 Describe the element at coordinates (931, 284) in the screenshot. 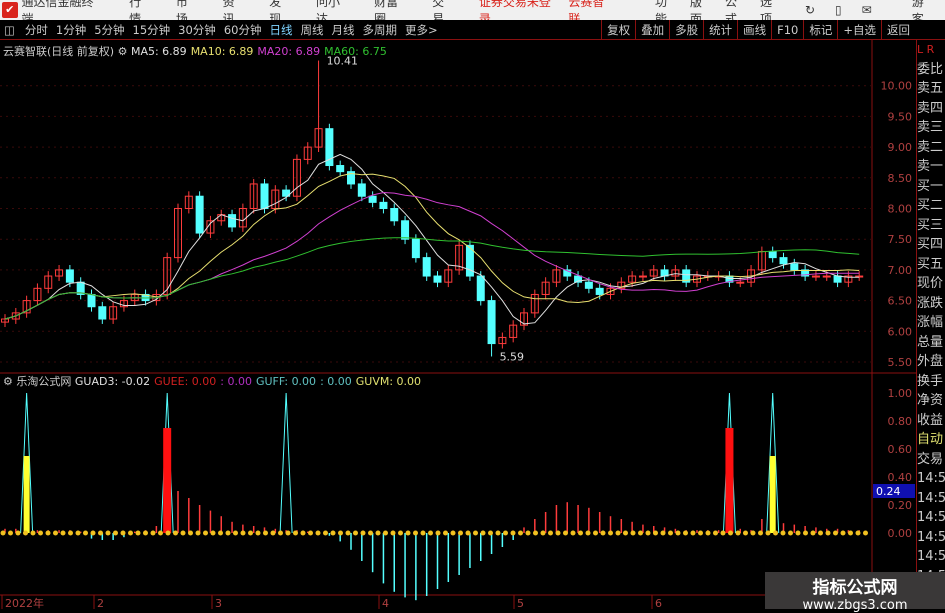

I see `side-item: 现价` at that location.